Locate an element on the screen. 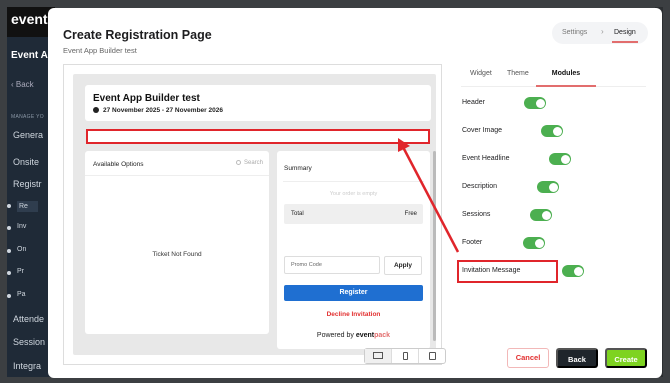 Image resolution: width=670 pixels, height=383 pixels. background-nav-item: On is located at coordinates (16, 249).